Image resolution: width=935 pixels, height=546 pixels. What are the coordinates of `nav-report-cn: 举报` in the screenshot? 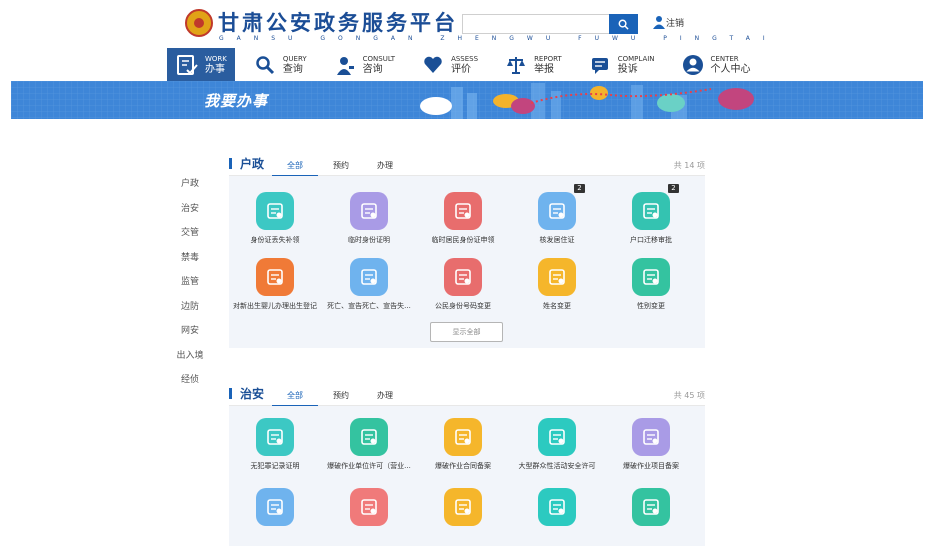 It's located at (544, 69).